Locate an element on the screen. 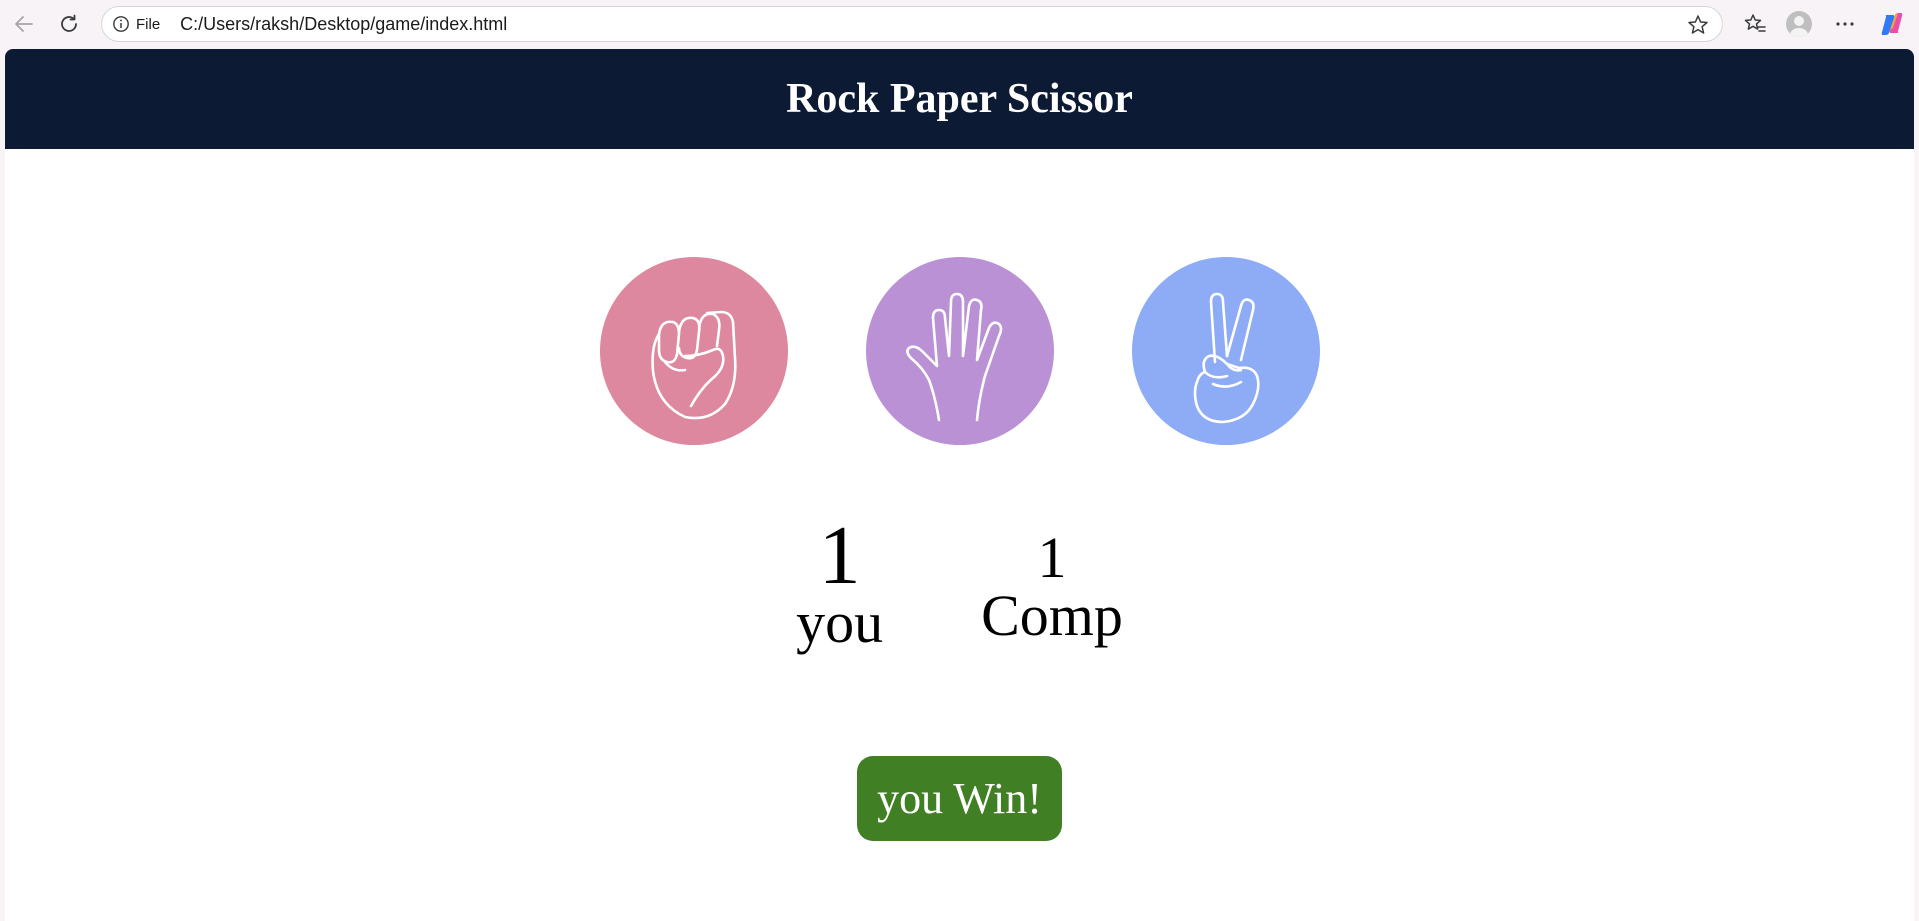 Image resolution: width=1919 pixels, height=921 pixels. computer-score: 1 Comp is located at coordinates (1052, 583).